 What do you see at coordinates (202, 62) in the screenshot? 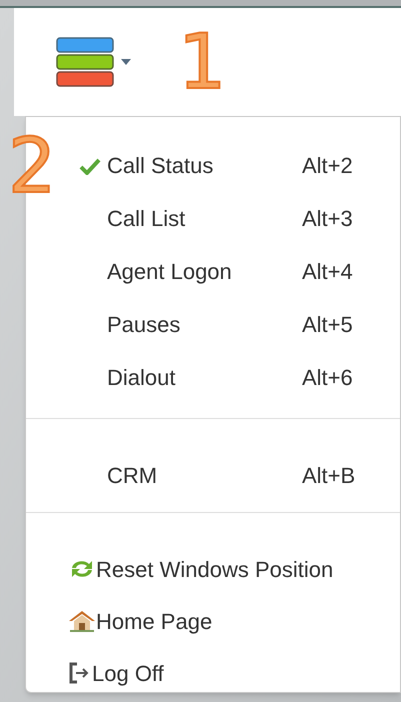
I see `annotation-number: 1` at bounding box center [202, 62].